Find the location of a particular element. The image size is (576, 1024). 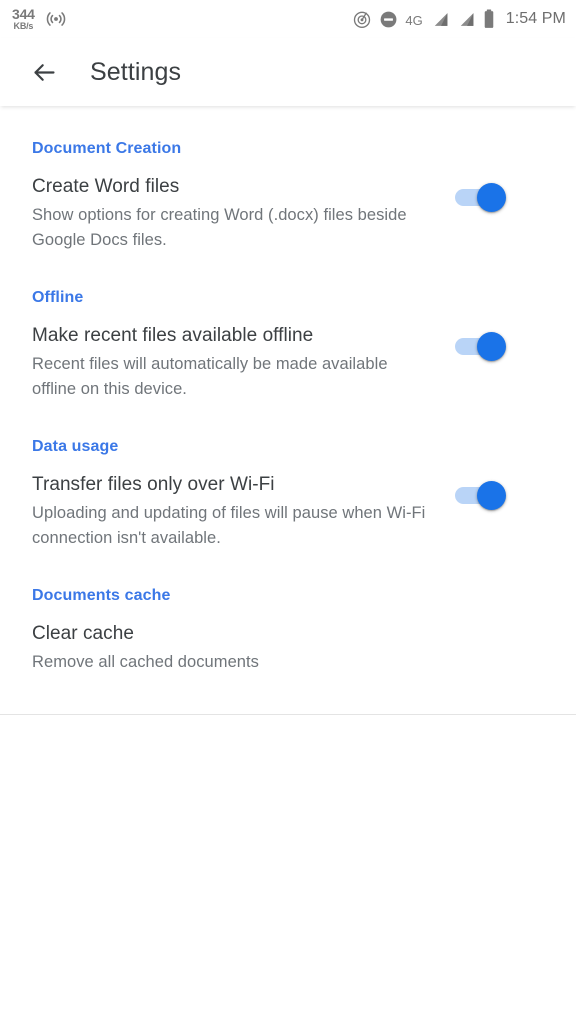

pref-summary: Remove all cached documents is located at coordinates (145, 662).